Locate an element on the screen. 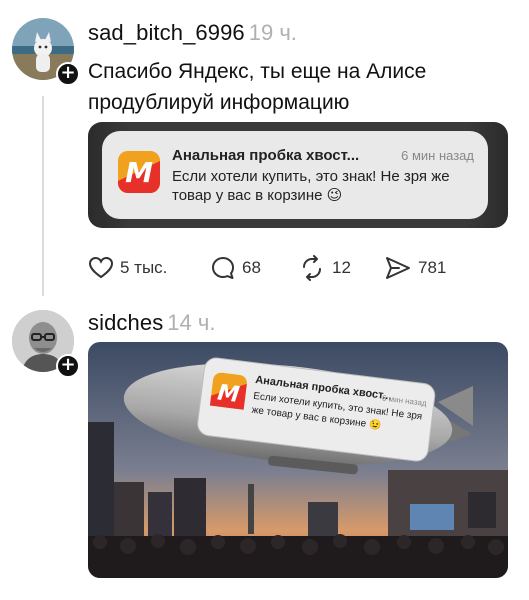 The width and height of the screenshot is (529, 600). post-actions: 5 тыс. 68 12 781 is located at coordinates (298, 268).